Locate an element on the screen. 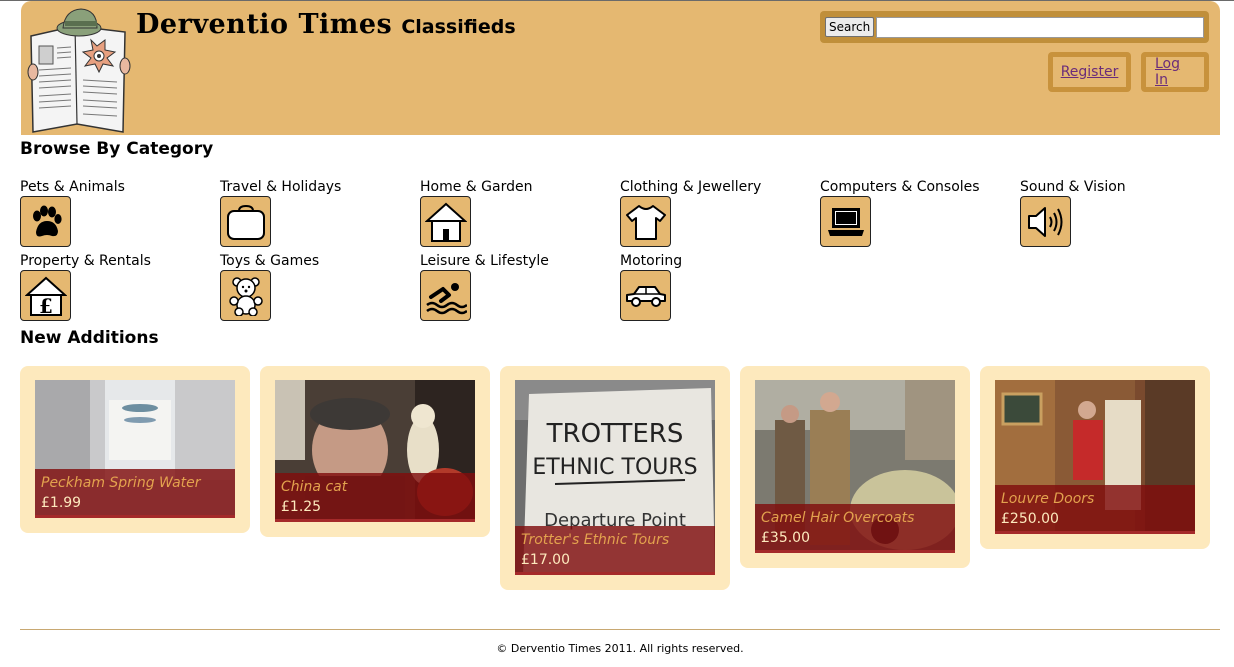  listing-card: Louvre Doors £250.00 is located at coordinates (1095, 457).